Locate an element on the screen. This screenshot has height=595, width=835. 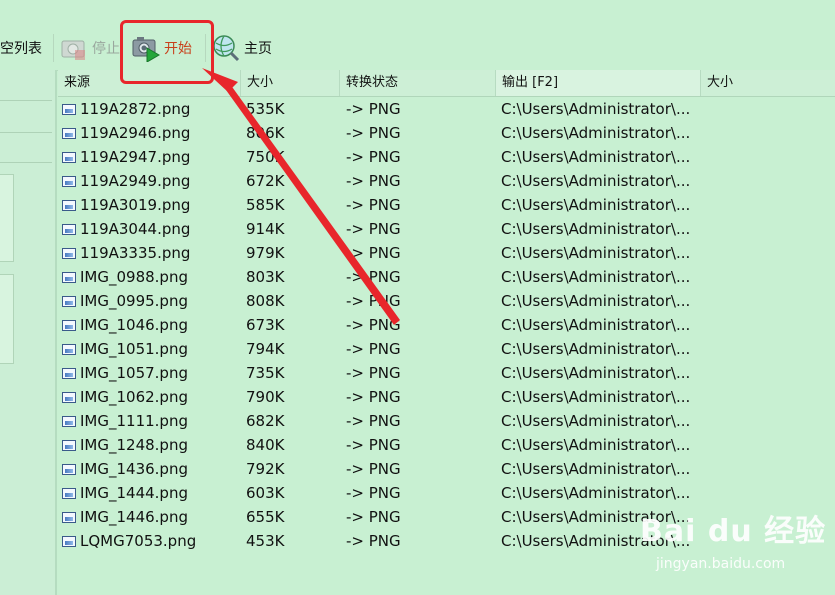
file-name-cell: IMG_1446.png is located at coordinates (152, 517).